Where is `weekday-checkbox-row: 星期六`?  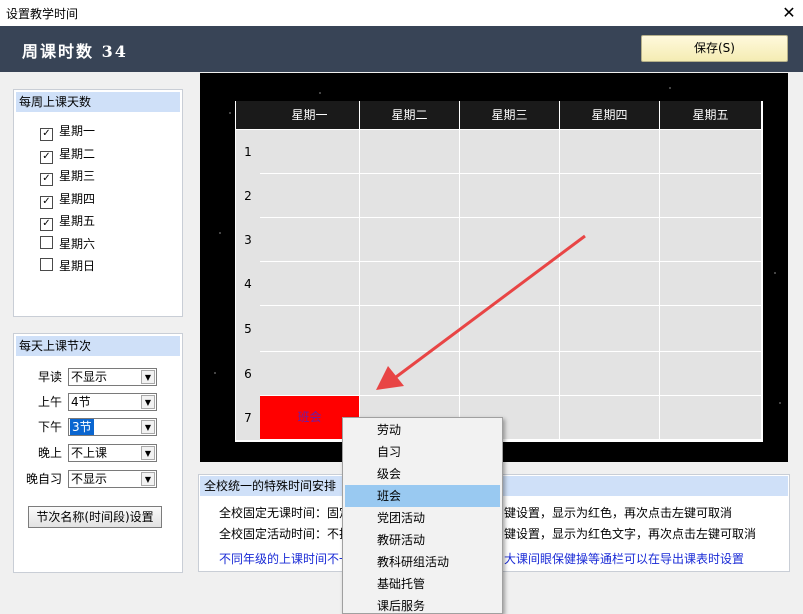
weekday-checkbox-row: 星期六 is located at coordinates (67, 244).